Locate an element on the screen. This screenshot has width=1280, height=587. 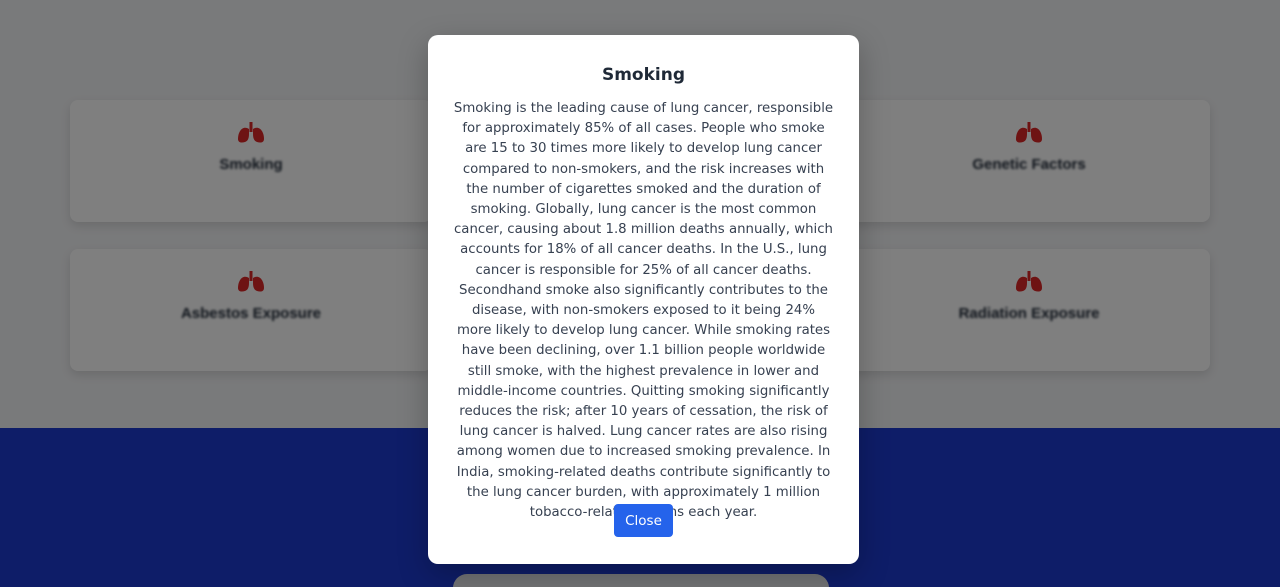
close-button: Close is located at coordinates (643, 520).